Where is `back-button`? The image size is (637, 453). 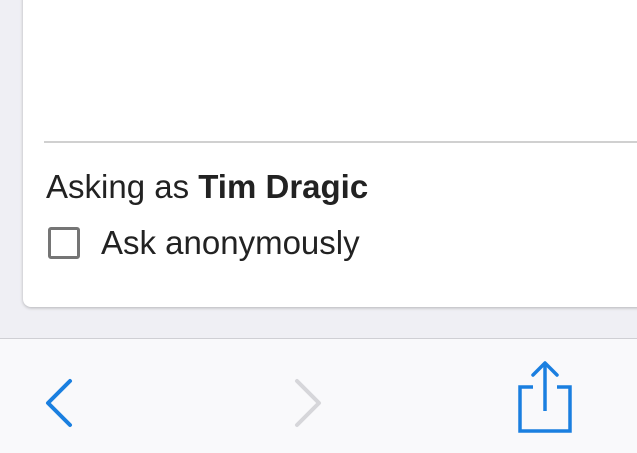 back-button is located at coordinates (60, 403).